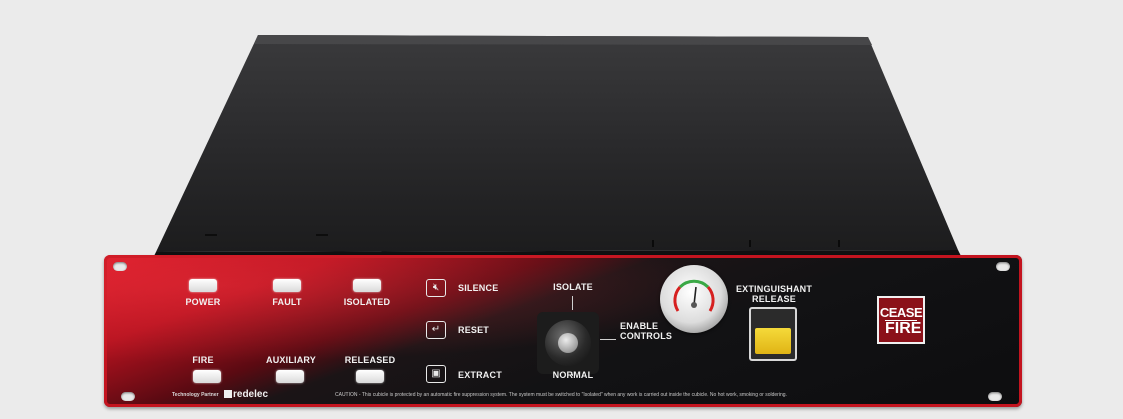 This screenshot has width=1123, height=419. I want to click on fault-label: FAULT, so click(287, 302).